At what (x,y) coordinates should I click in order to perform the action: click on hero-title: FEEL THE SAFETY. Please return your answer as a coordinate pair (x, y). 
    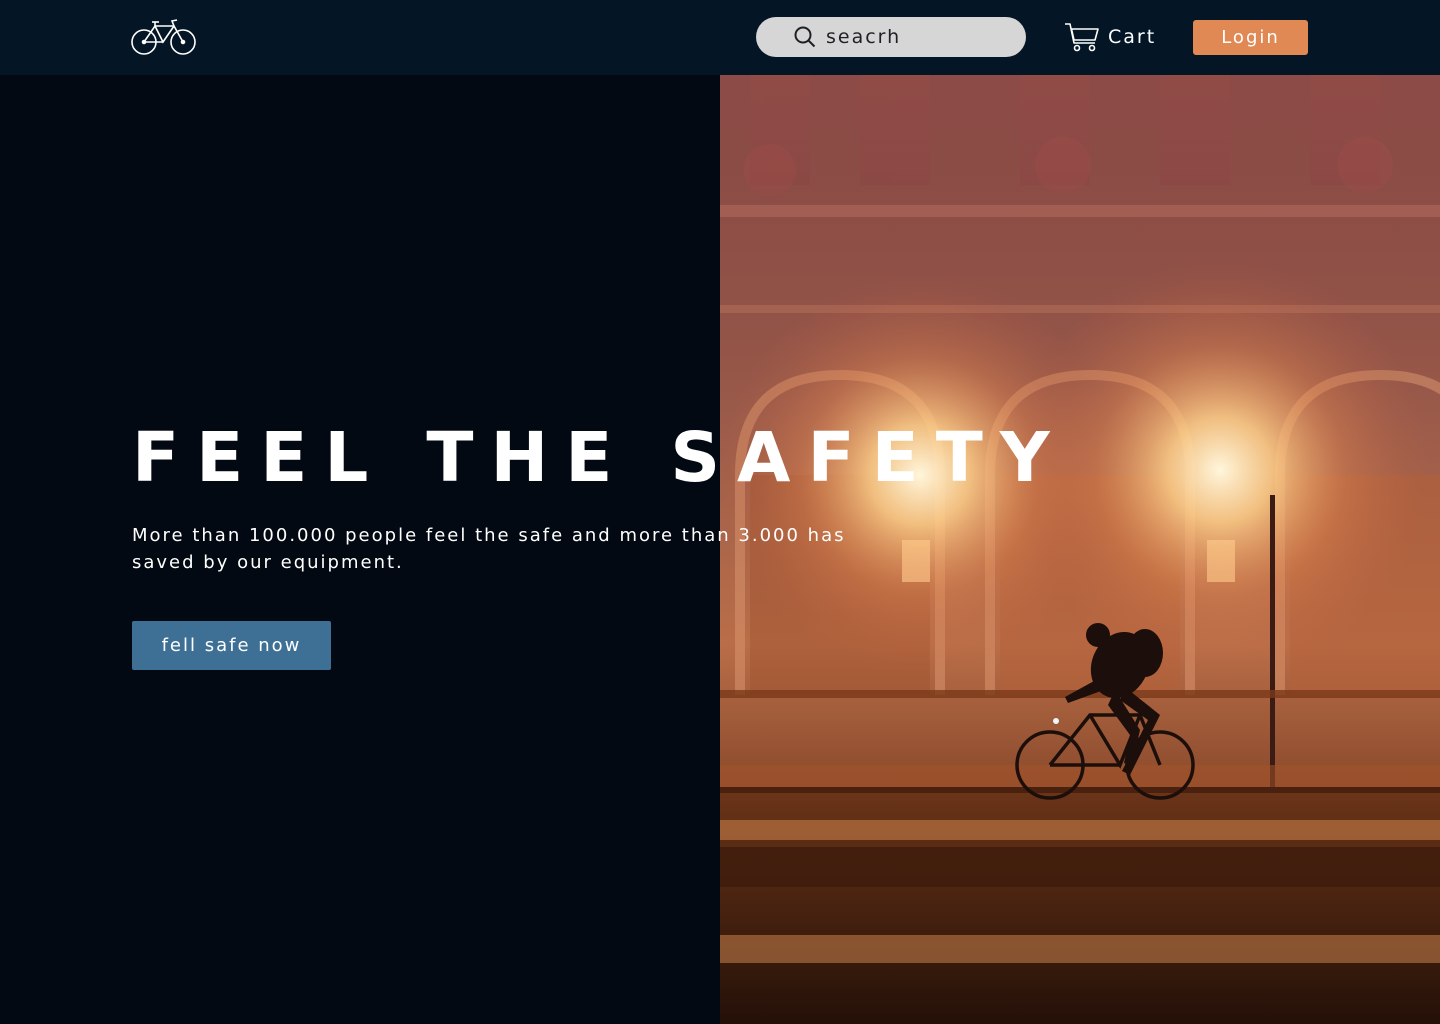
    Looking at the image, I should click on (599, 458).